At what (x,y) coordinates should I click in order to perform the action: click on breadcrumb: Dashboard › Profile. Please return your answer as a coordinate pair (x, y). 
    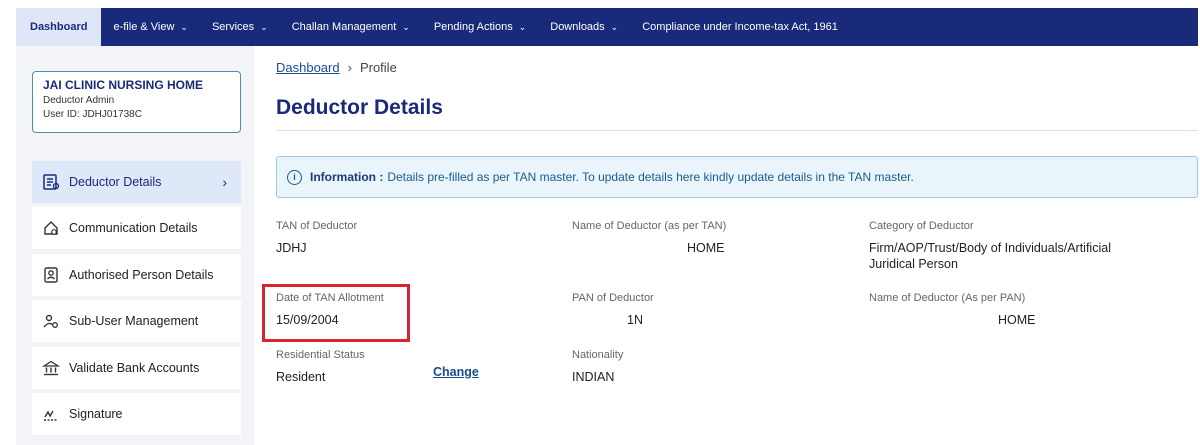
    Looking at the image, I should click on (336, 67).